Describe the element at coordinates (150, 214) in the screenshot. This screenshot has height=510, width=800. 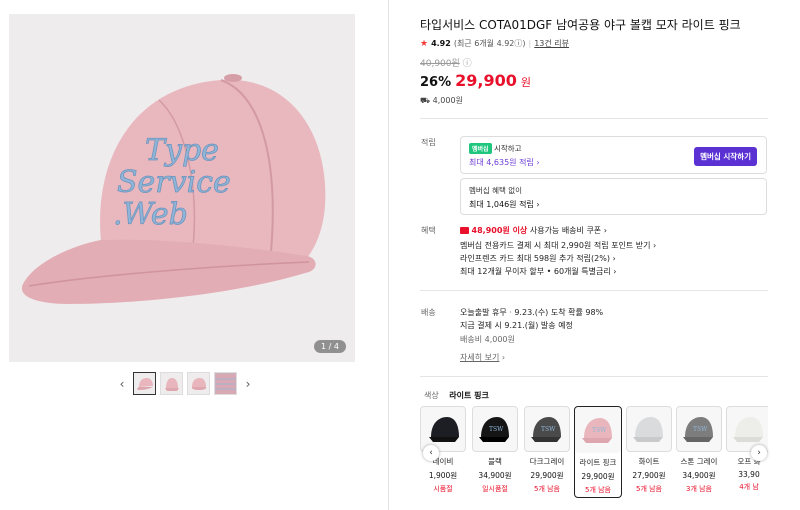
I see `svg-text: .Web` at that location.